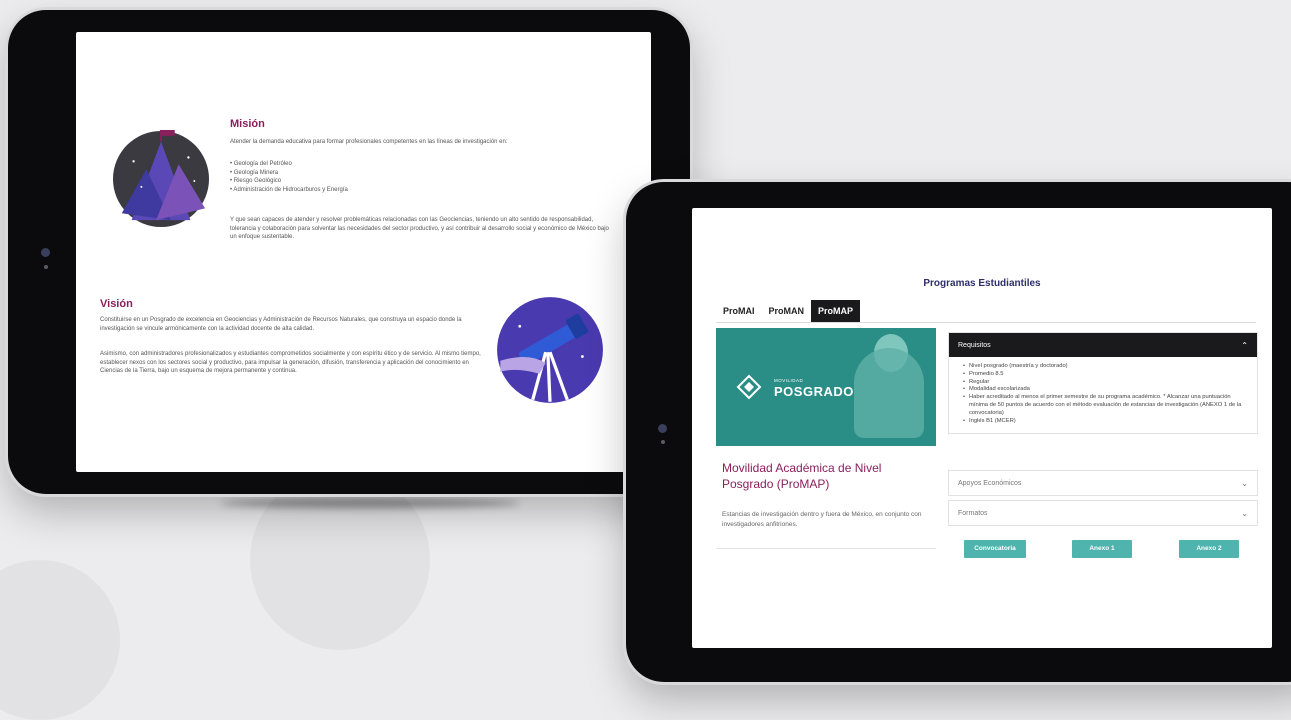 The width and height of the screenshot is (1291, 720). I want to click on list-item: • Geología del Petróleo, so click(261, 164).